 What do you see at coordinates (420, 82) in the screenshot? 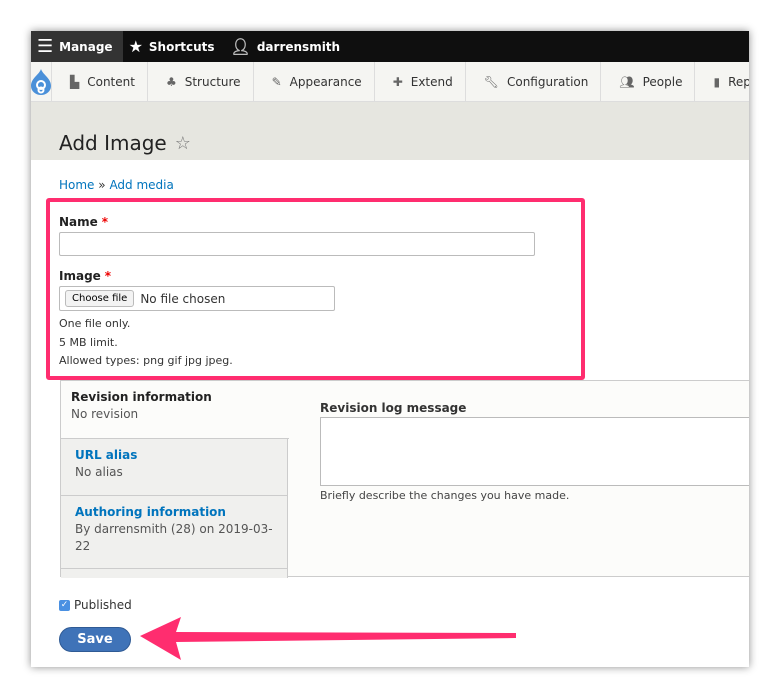
I see `tray-item-extend: ✚ Extend` at bounding box center [420, 82].